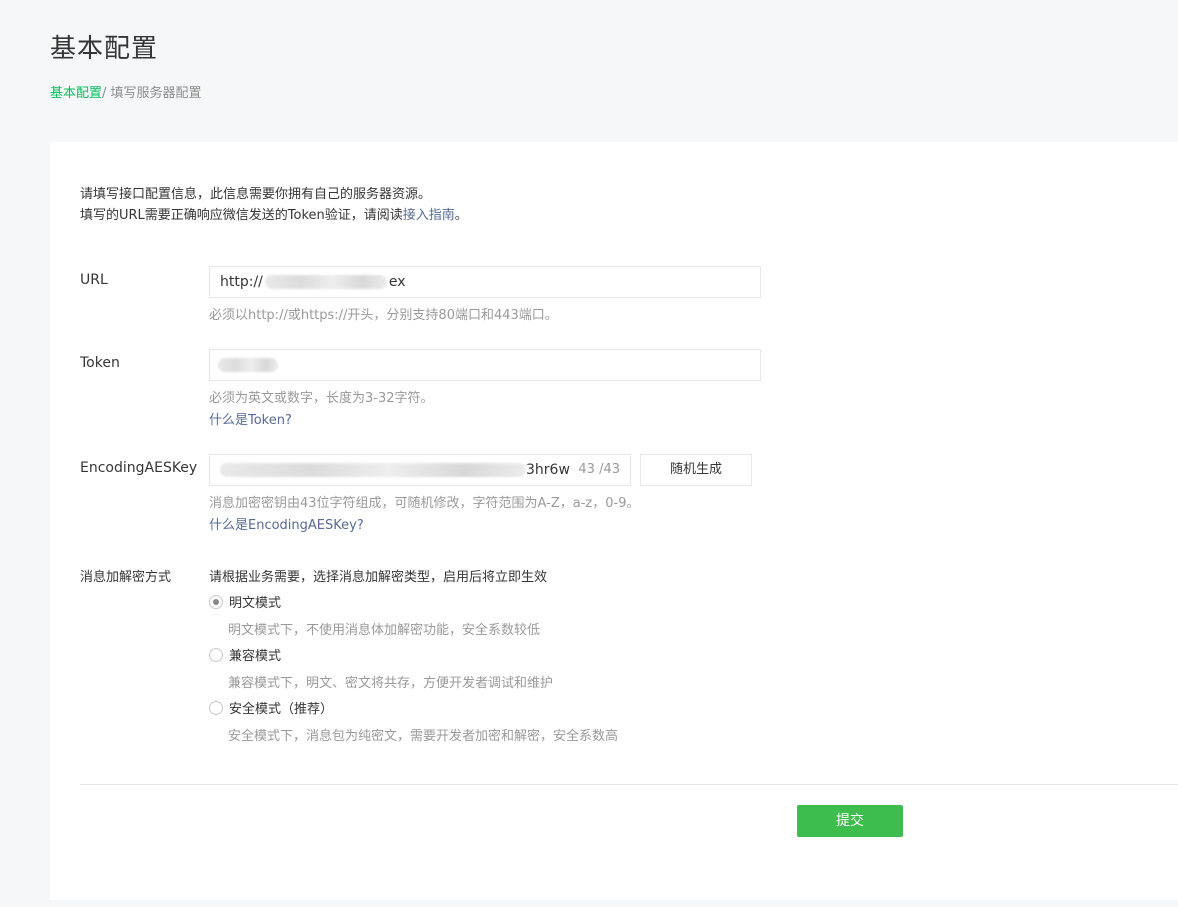  What do you see at coordinates (286, 523) in the screenshot?
I see `what-is-aes-key-link: 什么是EncodingAESKey?` at bounding box center [286, 523].